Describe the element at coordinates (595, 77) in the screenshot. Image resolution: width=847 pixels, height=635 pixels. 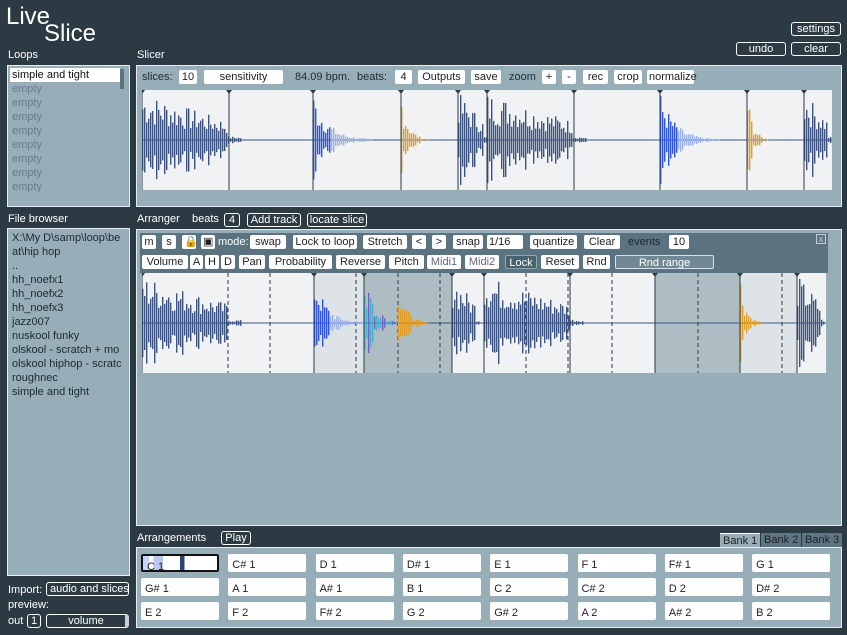
I see `rec-button: rec` at that location.